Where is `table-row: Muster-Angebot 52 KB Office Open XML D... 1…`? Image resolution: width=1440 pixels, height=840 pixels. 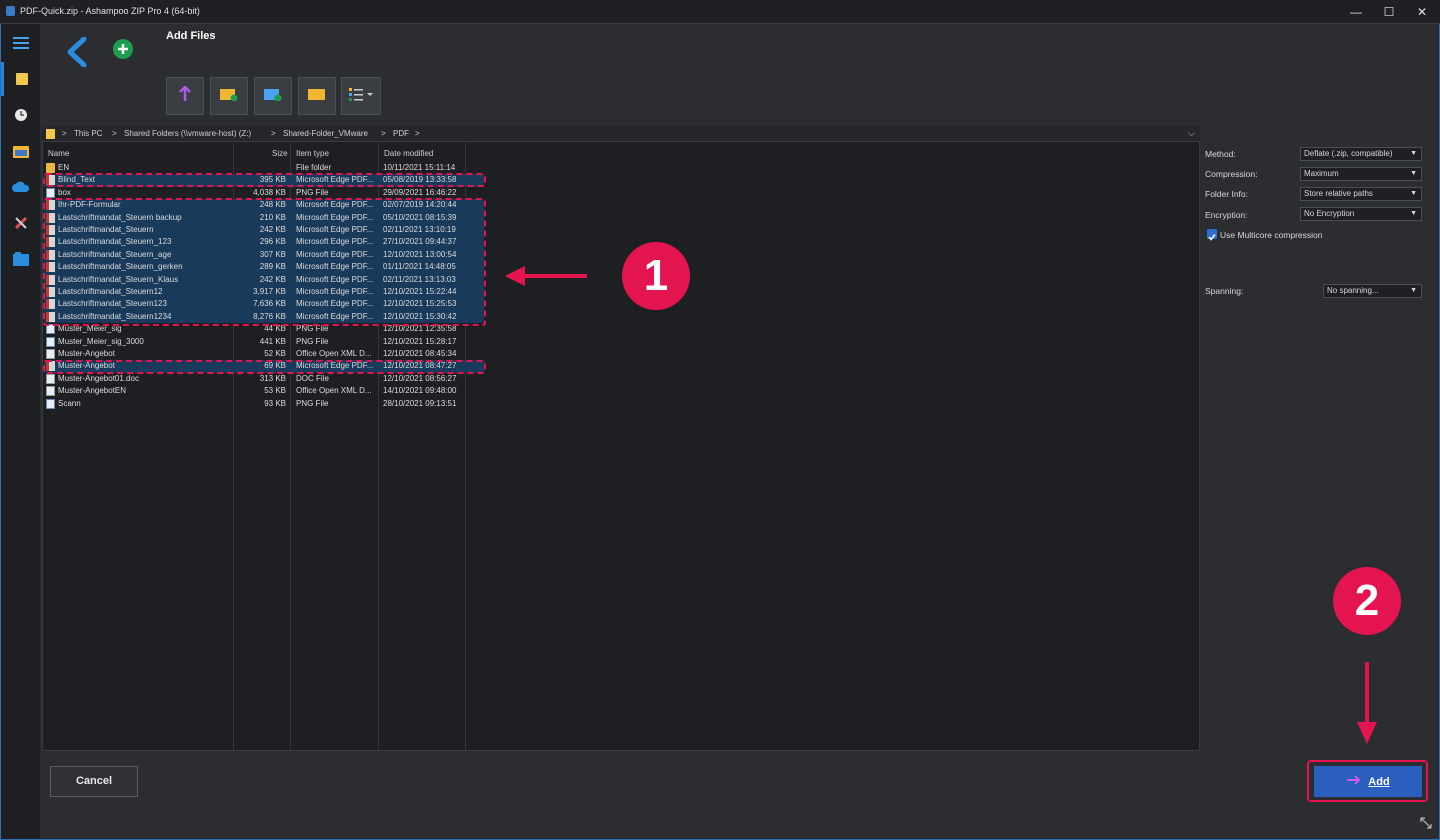 table-row: Muster-Angebot 52 KB Office Open XML D... 1… is located at coordinates (264, 354).